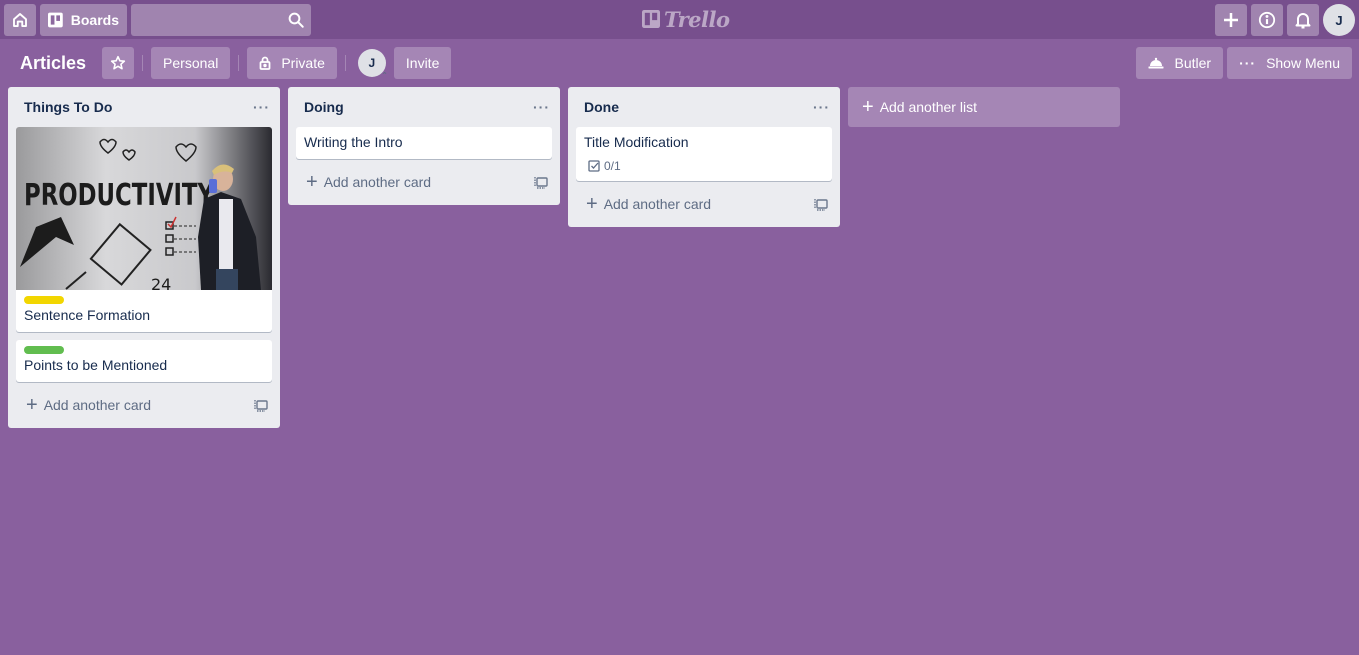  I want to click on card-label-yellow, so click(44, 300).